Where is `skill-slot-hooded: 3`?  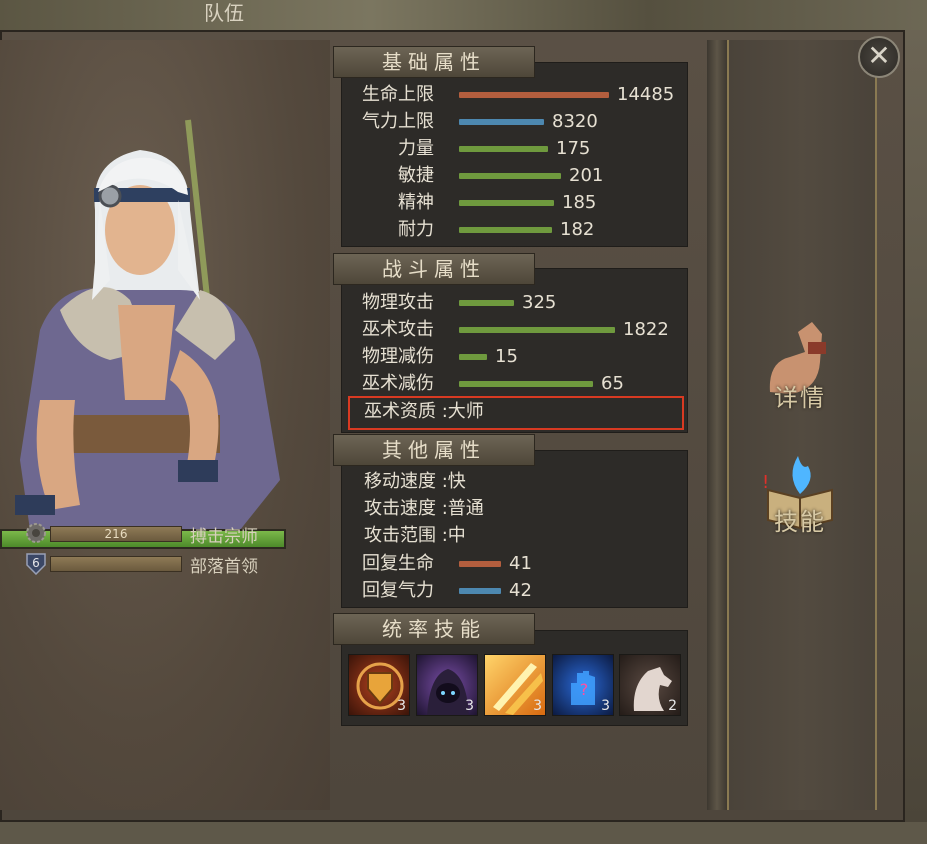 skill-slot-hooded: 3 is located at coordinates (447, 685).